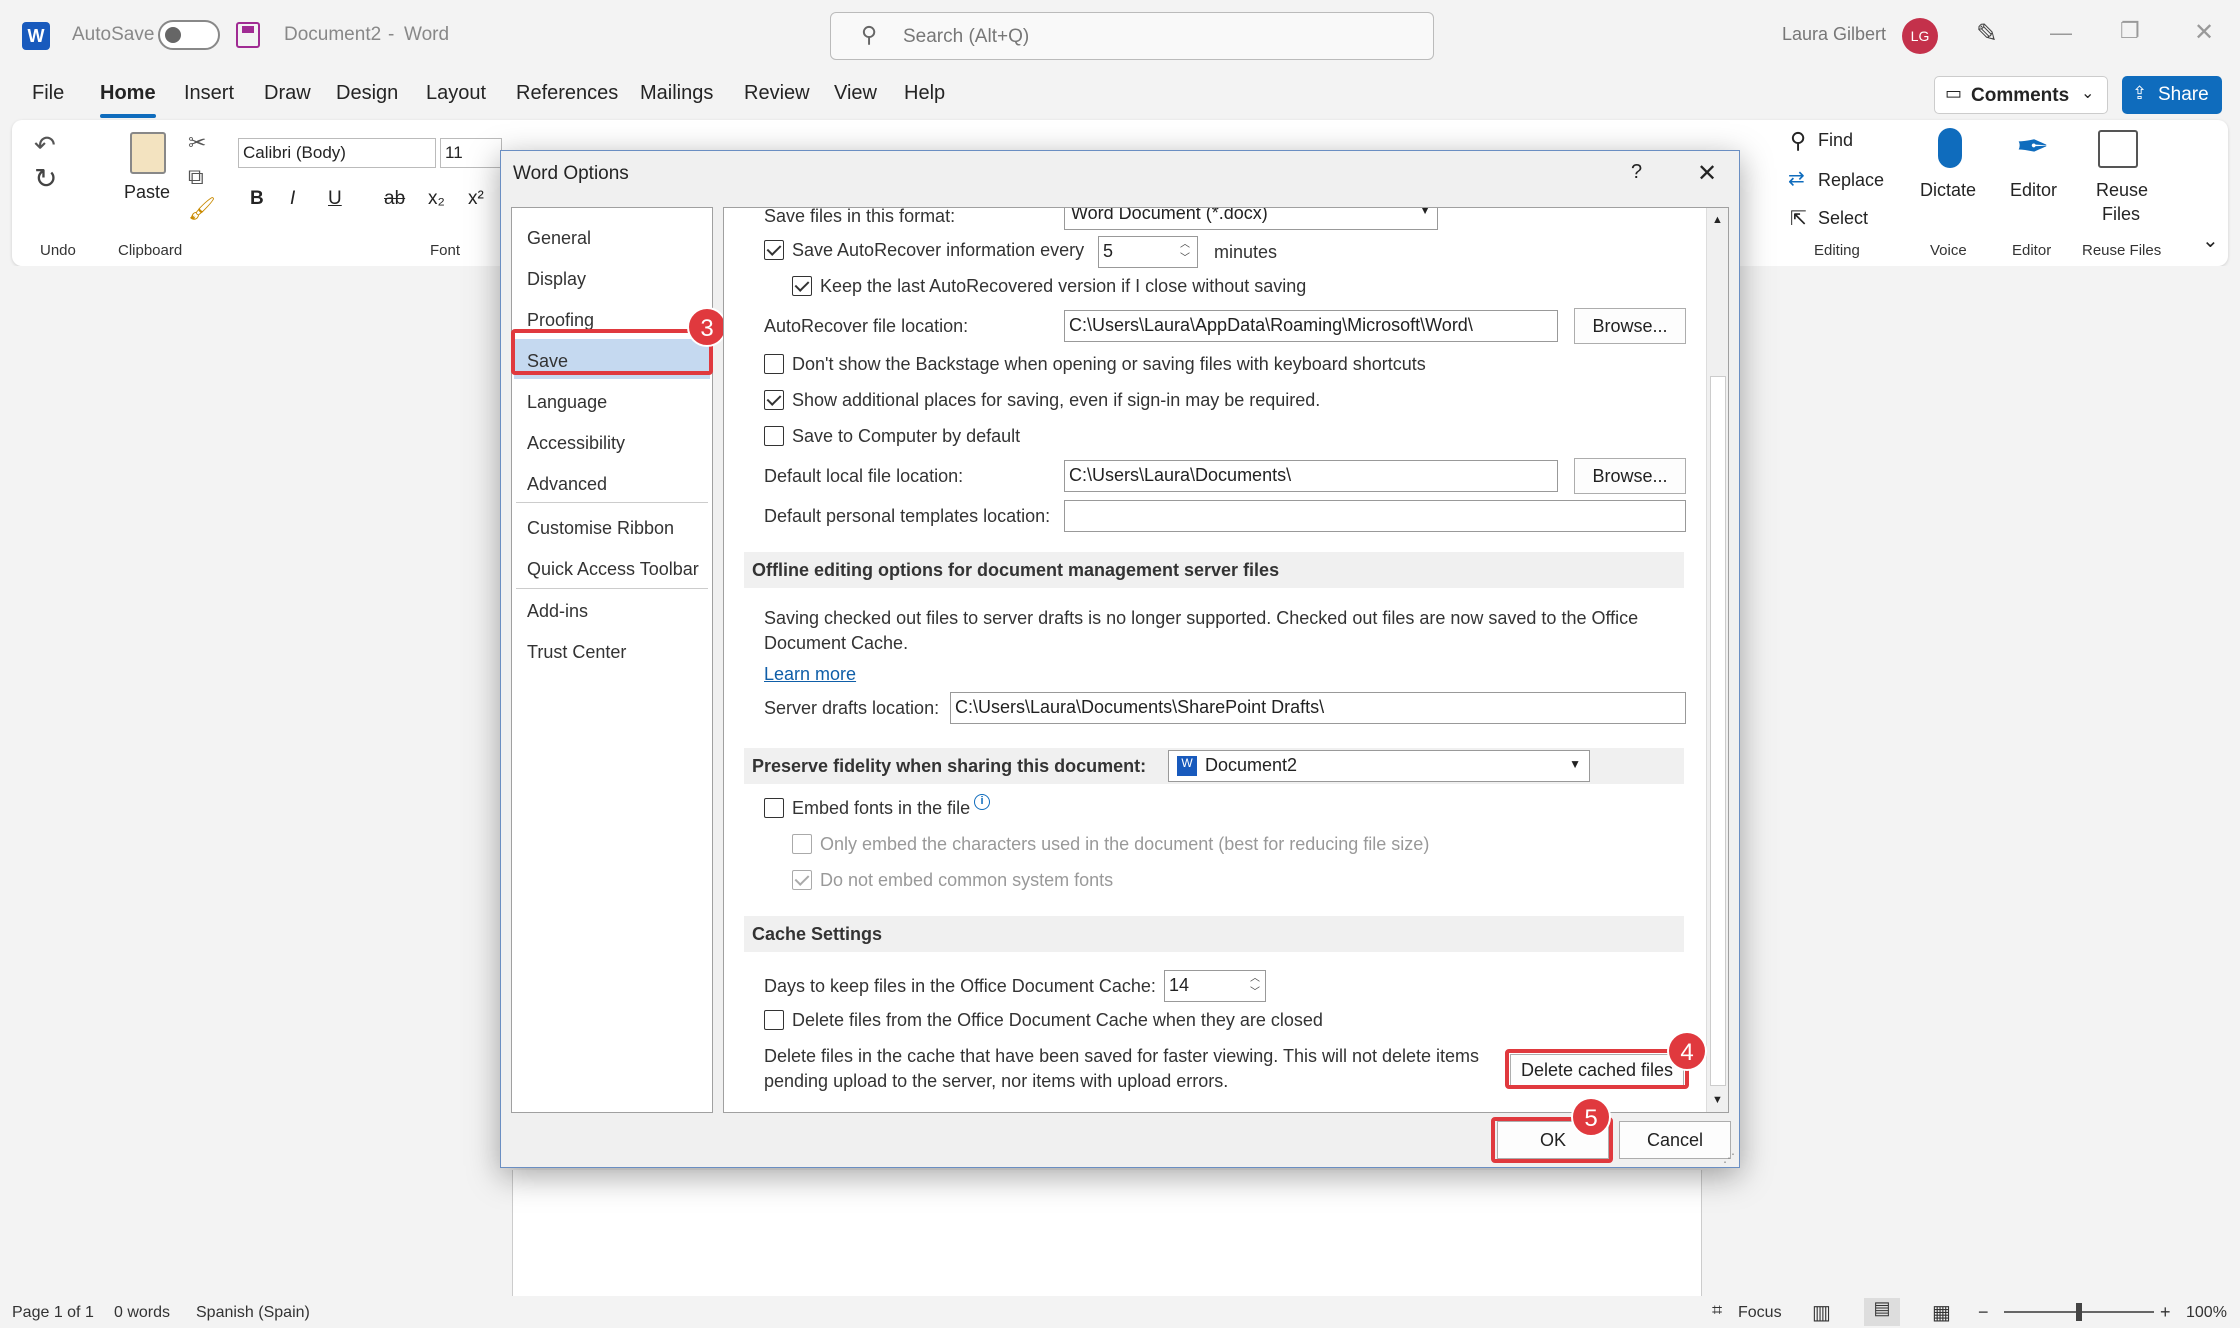 The image size is (2240, 1328). Describe the element at coordinates (1760, 1313) in the screenshot. I see `focus-button: Focus` at that location.